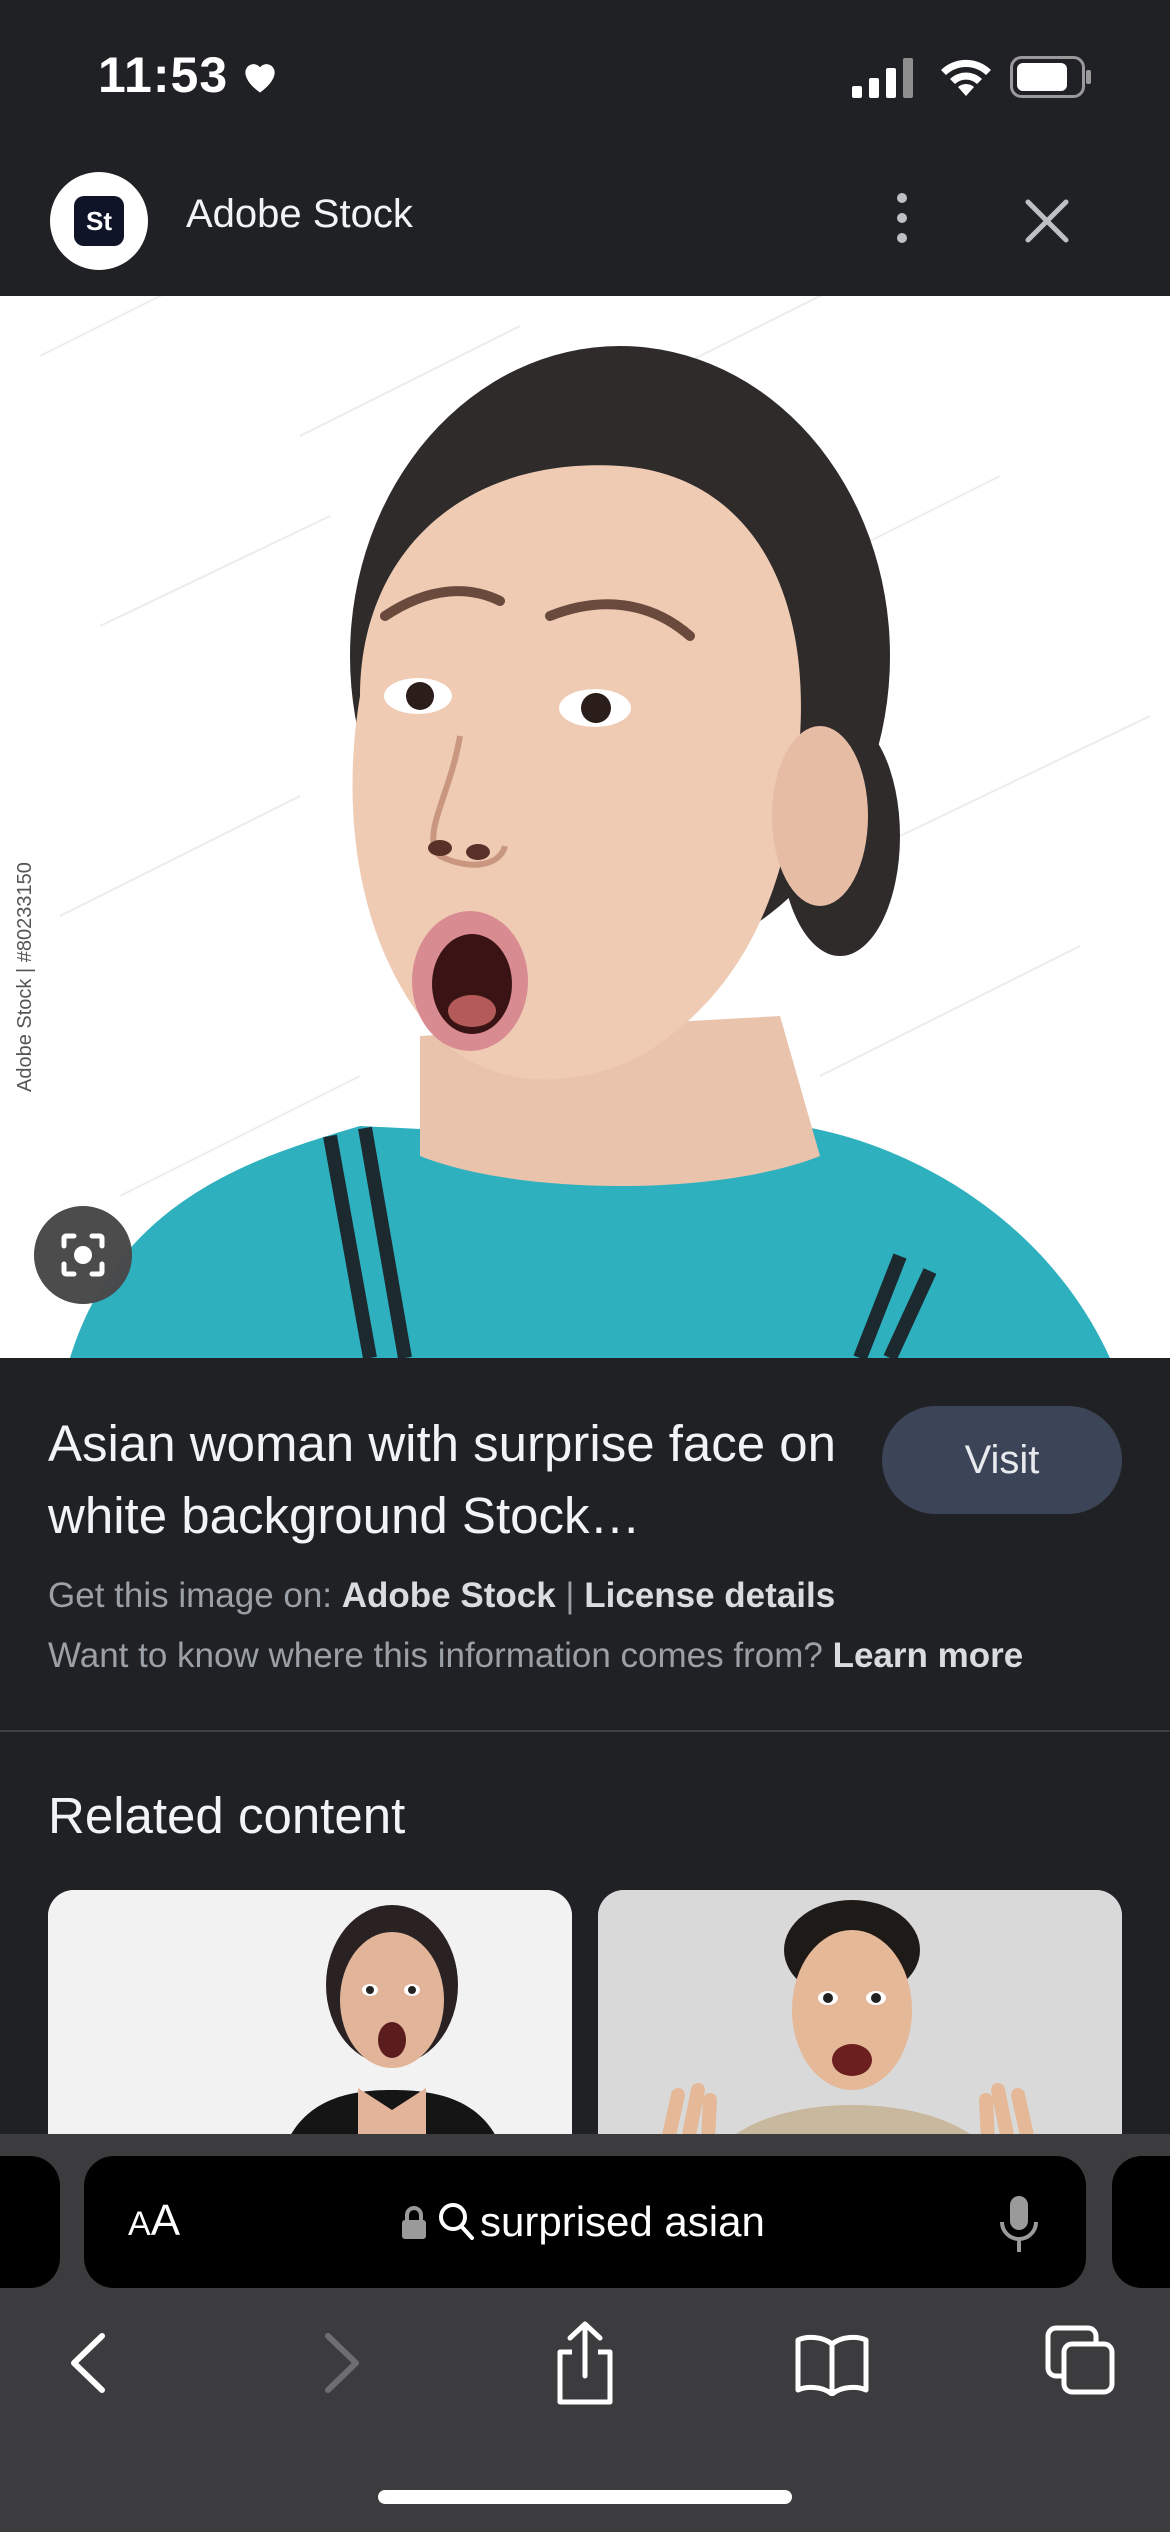 The image size is (1170, 2532). What do you see at coordinates (139, 2224) in the screenshot?
I see `aa-small: A` at bounding box center [139, 2224].